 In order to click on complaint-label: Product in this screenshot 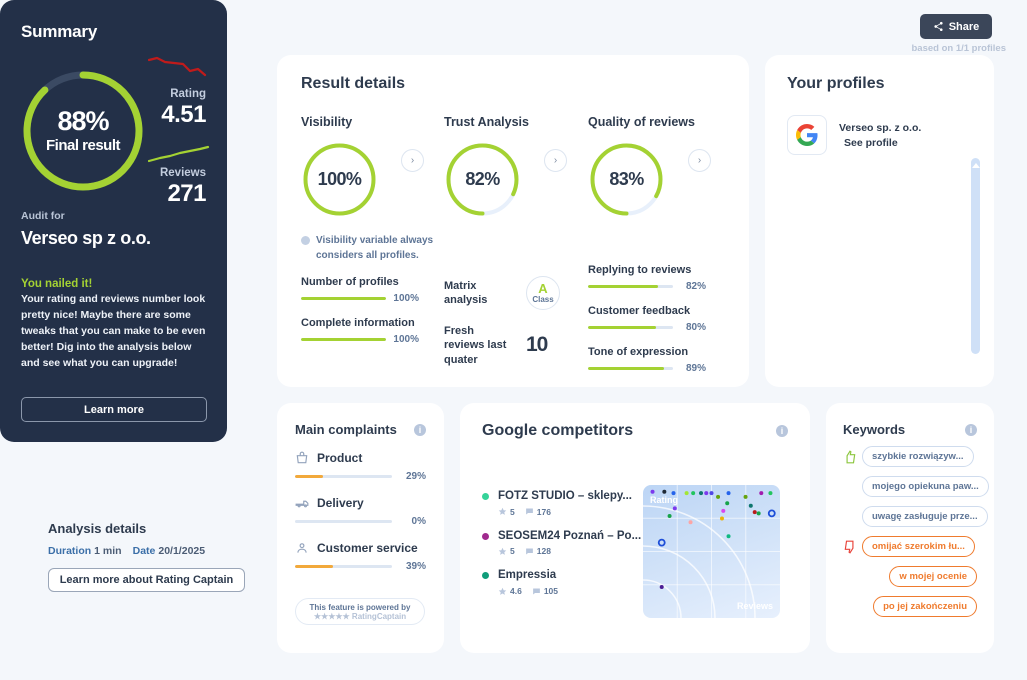, I will do `click(340, 458)`.